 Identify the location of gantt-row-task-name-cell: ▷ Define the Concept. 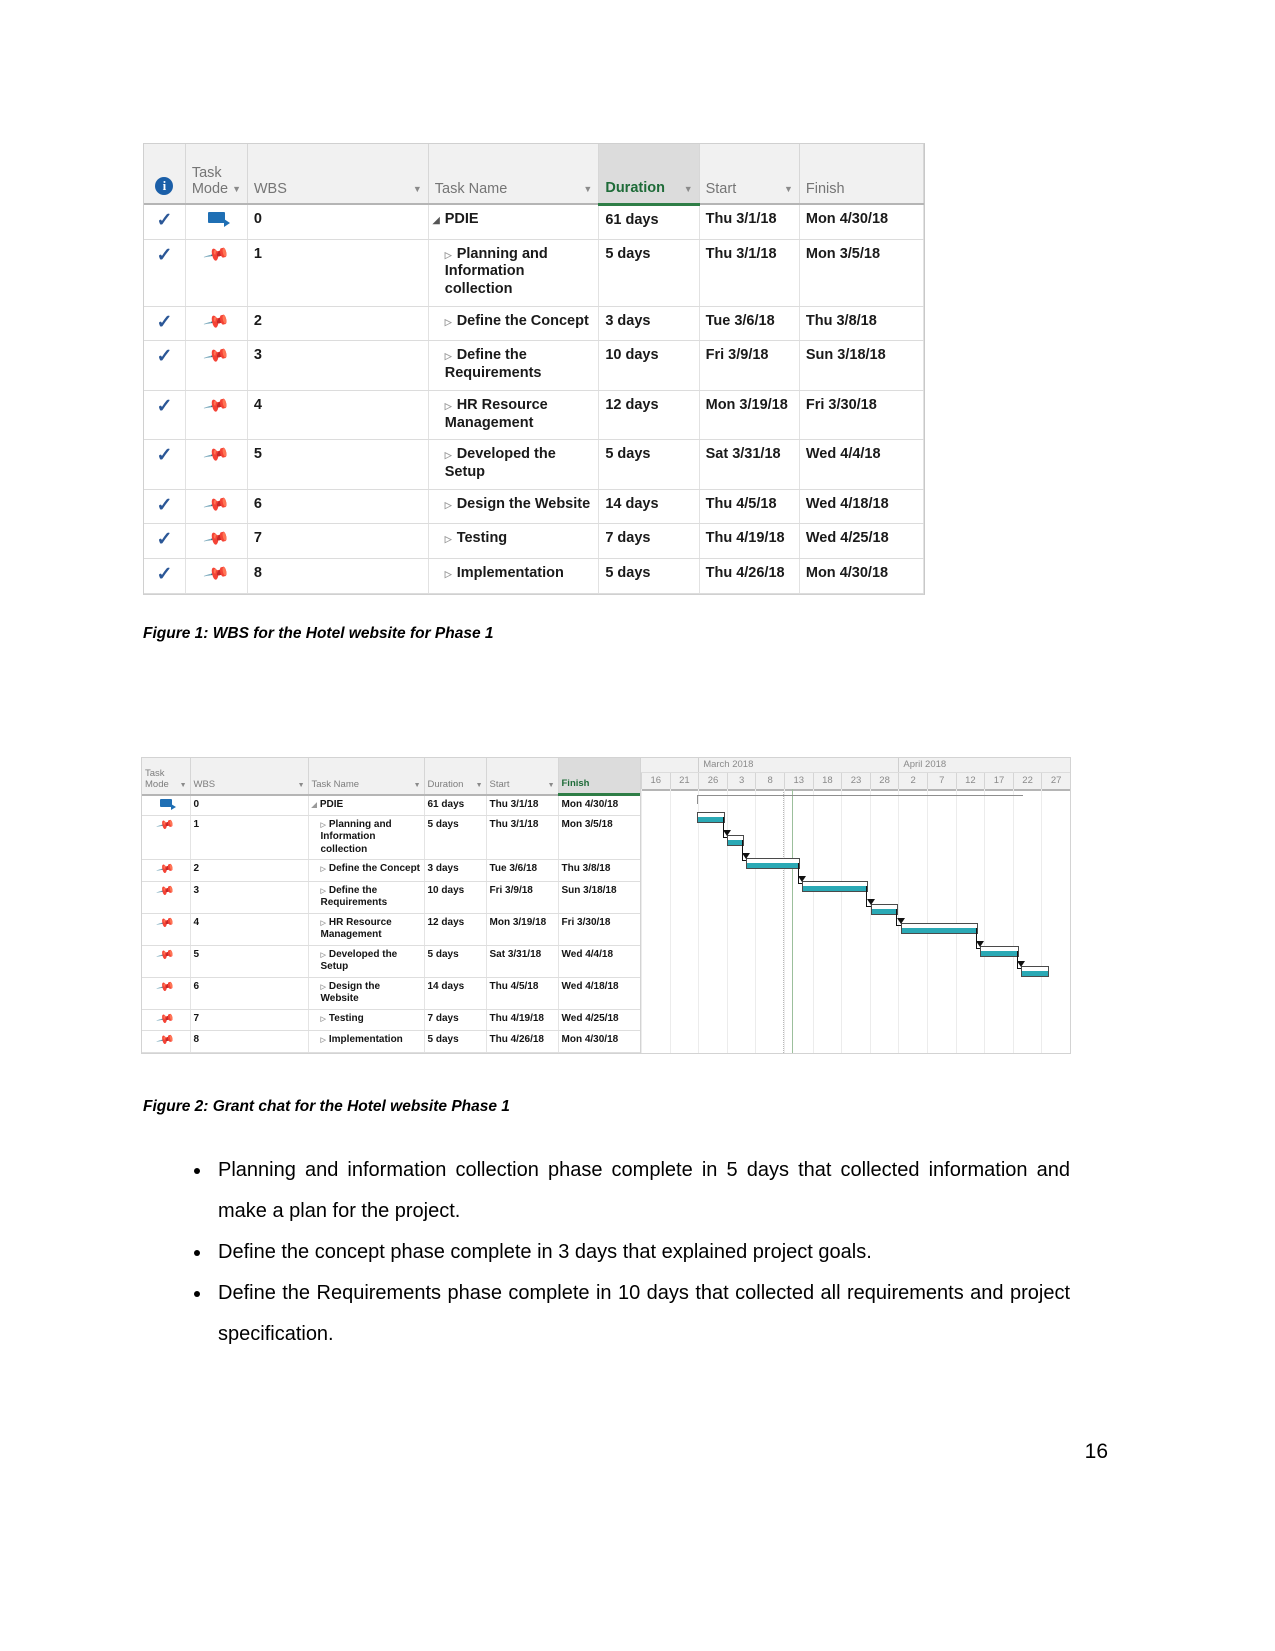
(366, 870).